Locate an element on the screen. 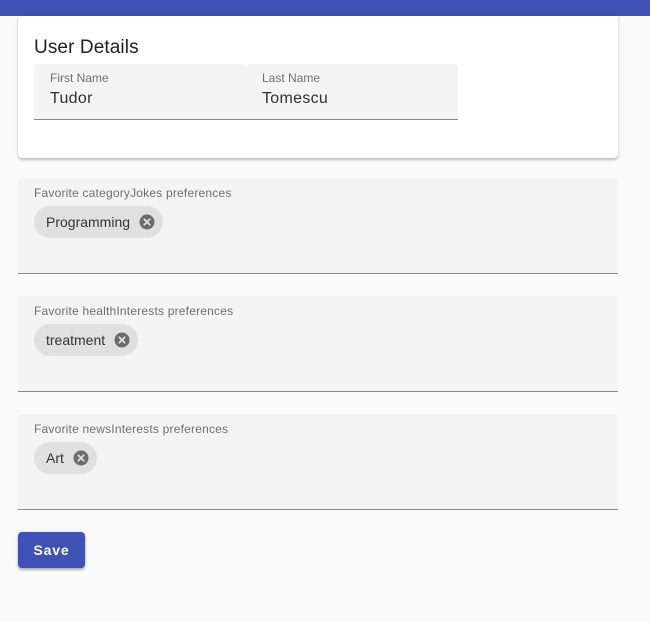  news-preferences-field: Favorite newsInterests preferences Art is located at coordinates (318, 462).